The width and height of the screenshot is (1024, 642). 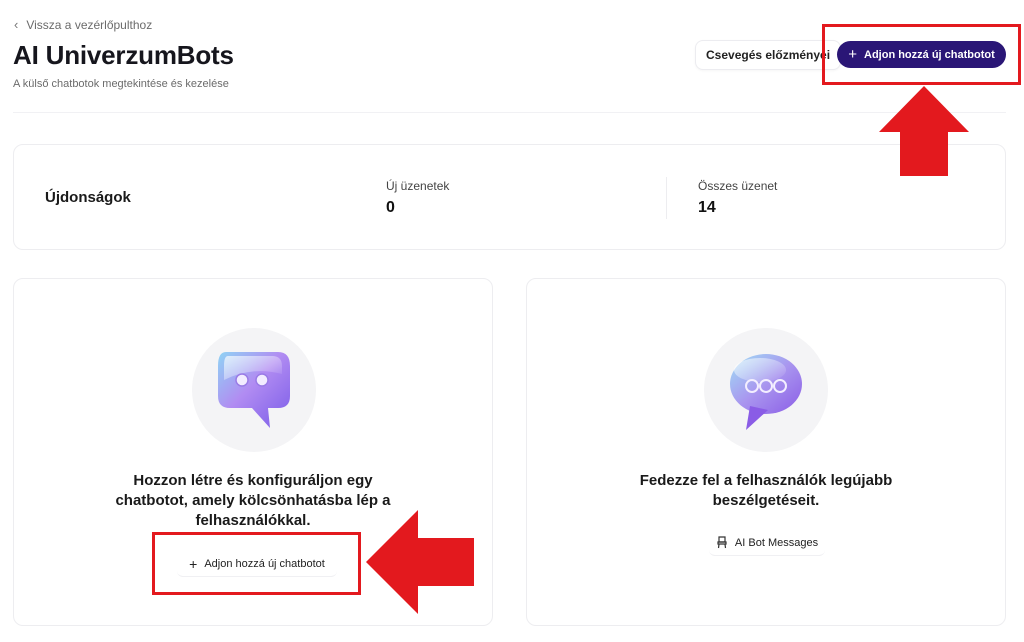 I want to click on stats-title: Újdonságok, so click(x=88, y=197).